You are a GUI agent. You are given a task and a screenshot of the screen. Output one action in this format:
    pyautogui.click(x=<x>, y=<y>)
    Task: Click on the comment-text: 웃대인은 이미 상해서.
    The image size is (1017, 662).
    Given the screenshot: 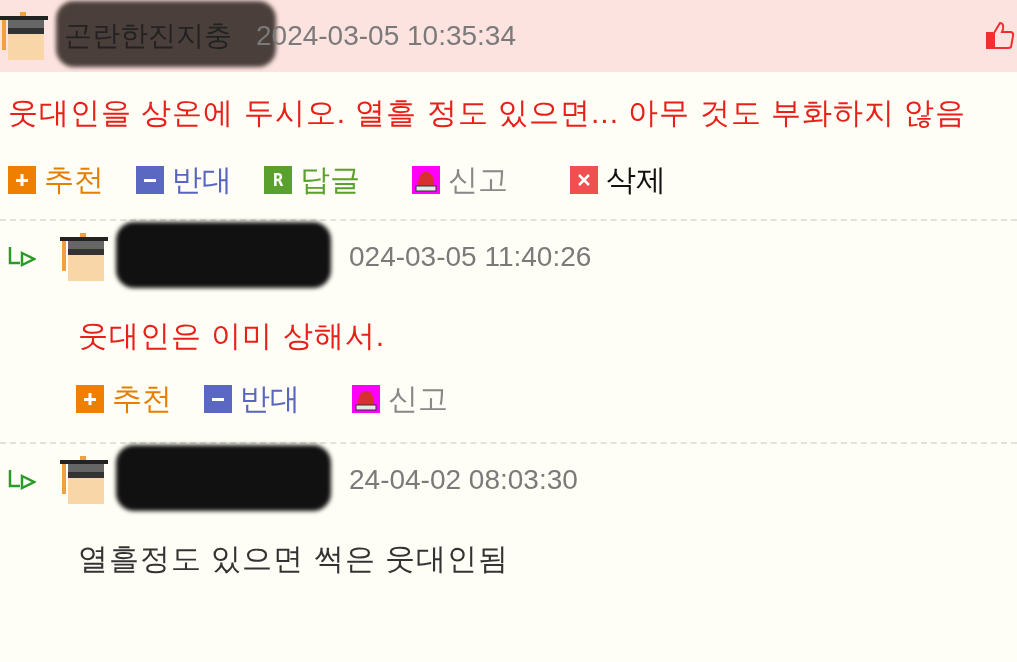 What is the action you would take?
    pyautogui.click(x=231, y=336)
    